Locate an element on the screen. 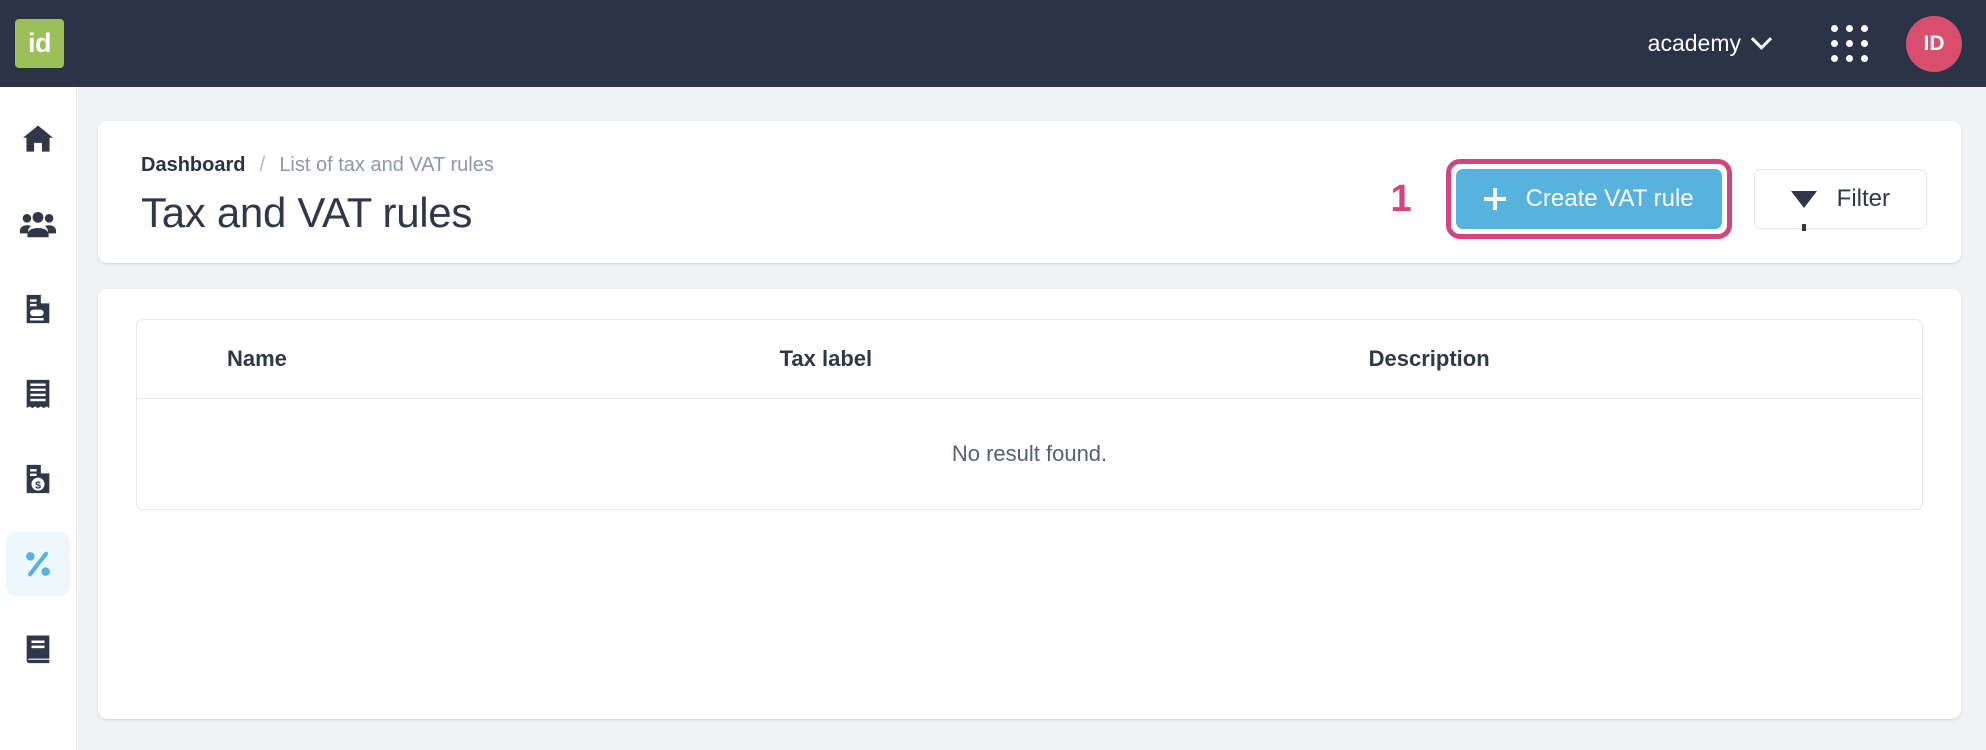  top-bar-right: academy ID is located at coordinates (1798, 43).